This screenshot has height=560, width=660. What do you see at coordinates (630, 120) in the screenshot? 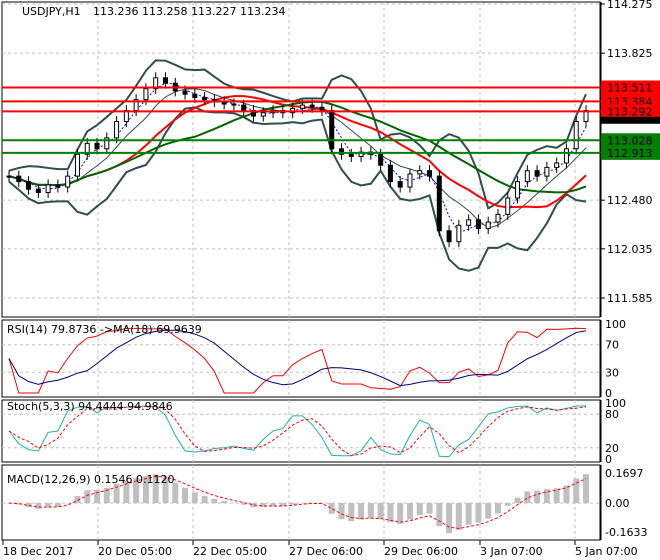
I see `current-price-label-bg` at bounding box center [630, 120].